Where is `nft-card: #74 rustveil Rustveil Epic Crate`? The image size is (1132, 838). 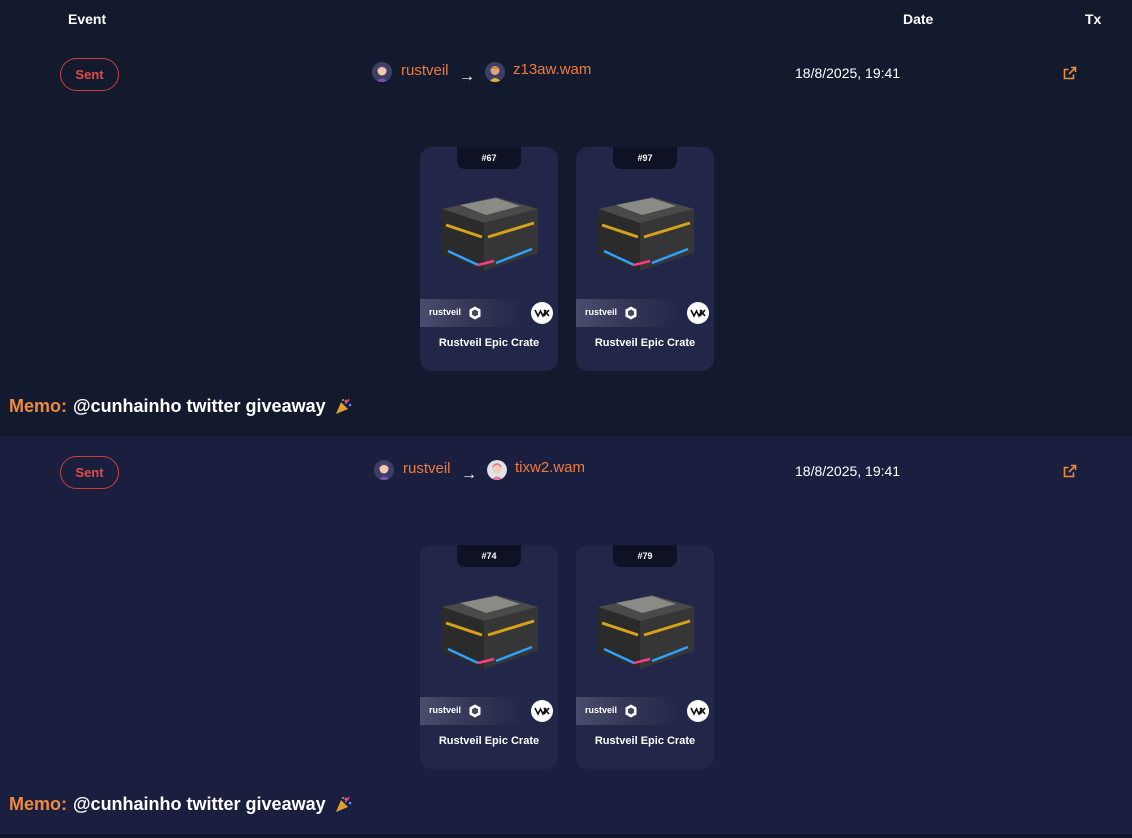 nft-card: #74 rustveil Rustveil Epic Crate is located at coordinates (489, 657).